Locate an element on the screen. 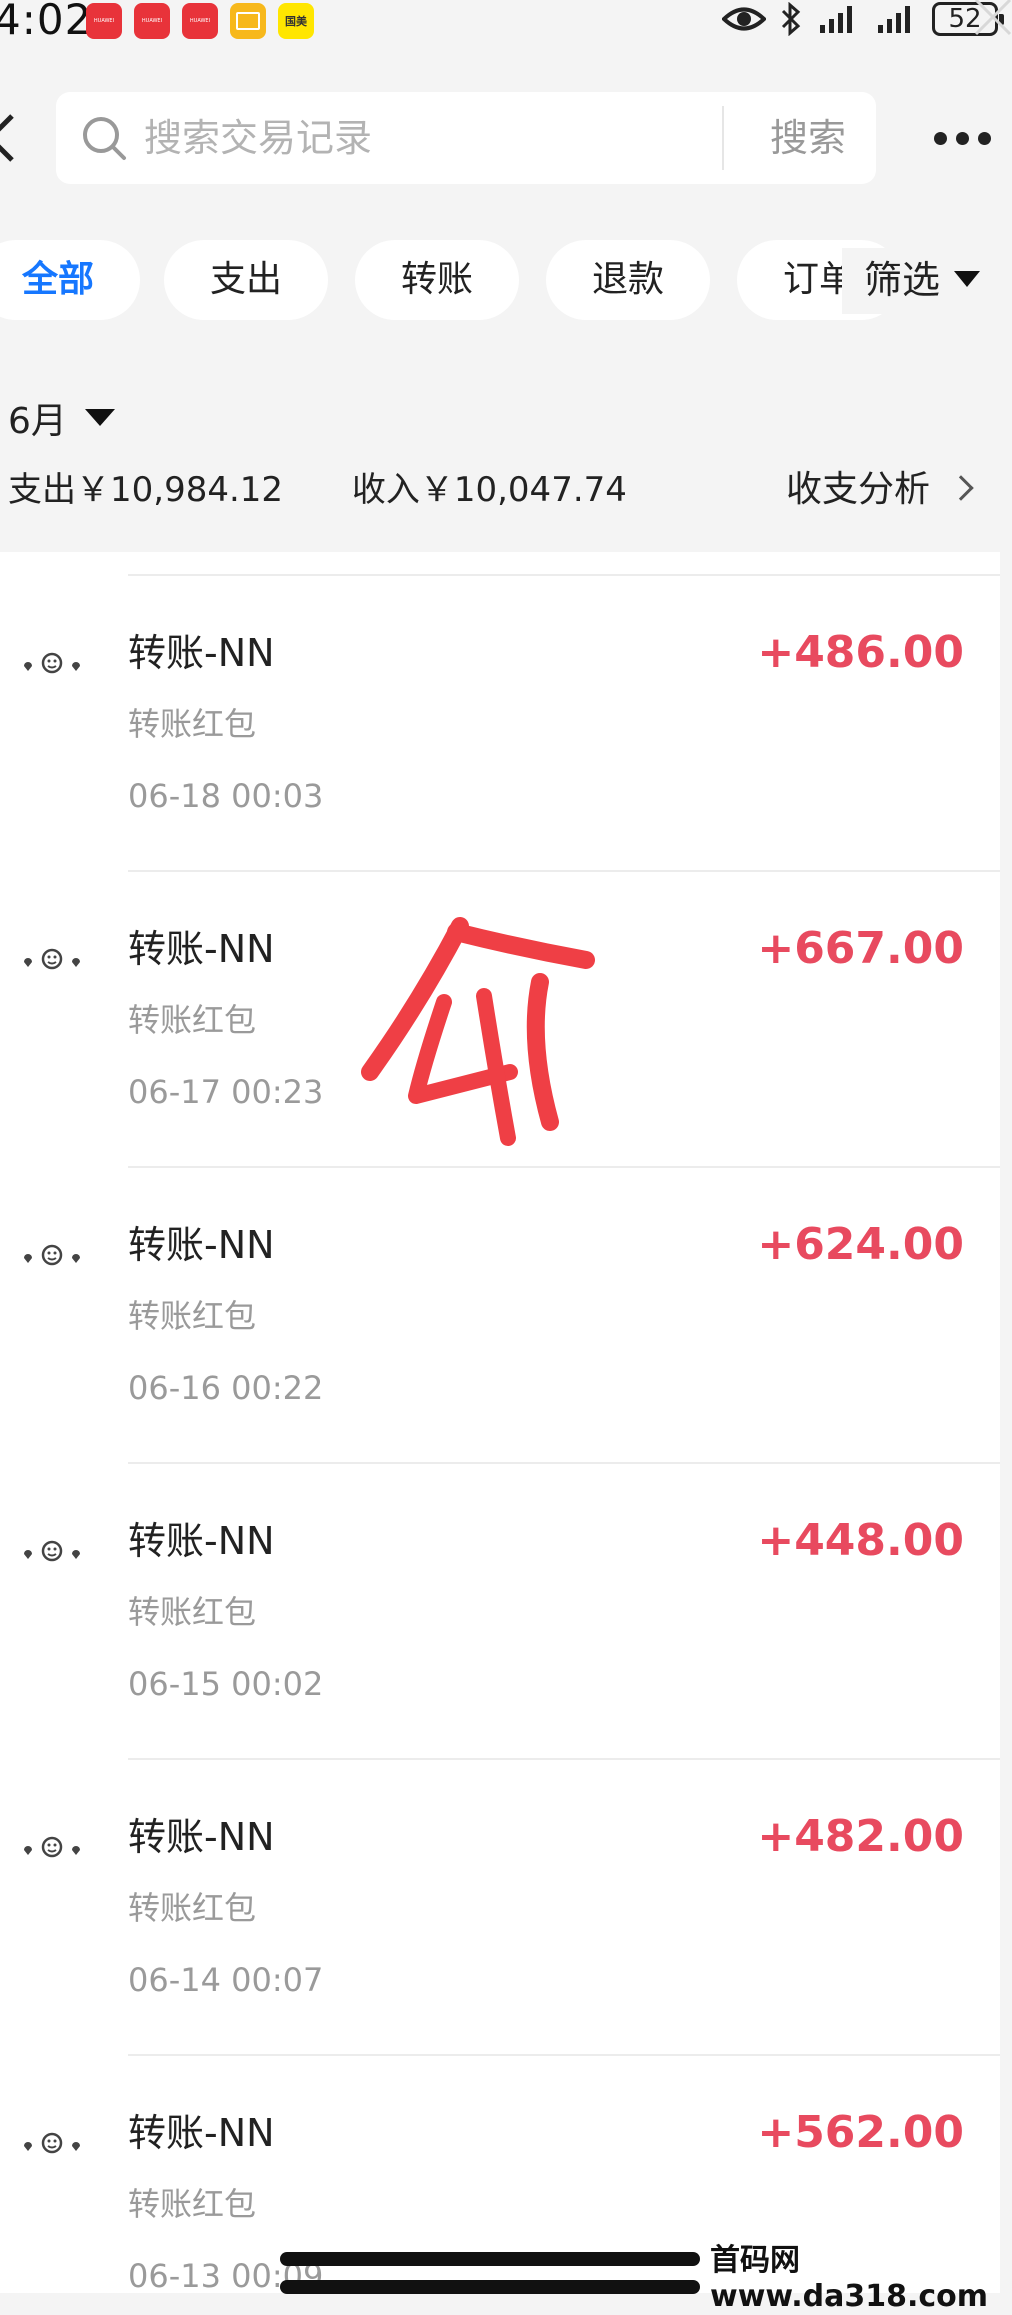 The height and width of the screenshot is (2315, 1012). filter-button: 筛选 is located at coordinates (927, 281).